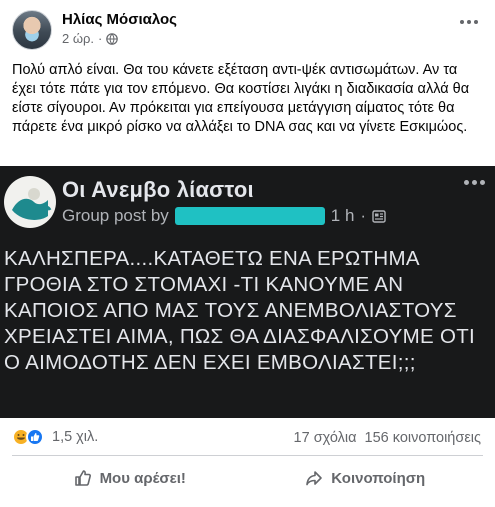 Image resolution: width=495 pixels, height=507 pixels. What do you see at coordinates (78, 38) in the screenshot?
I see `post-time: 2 ώρ.` at bounding box center [78, 38].